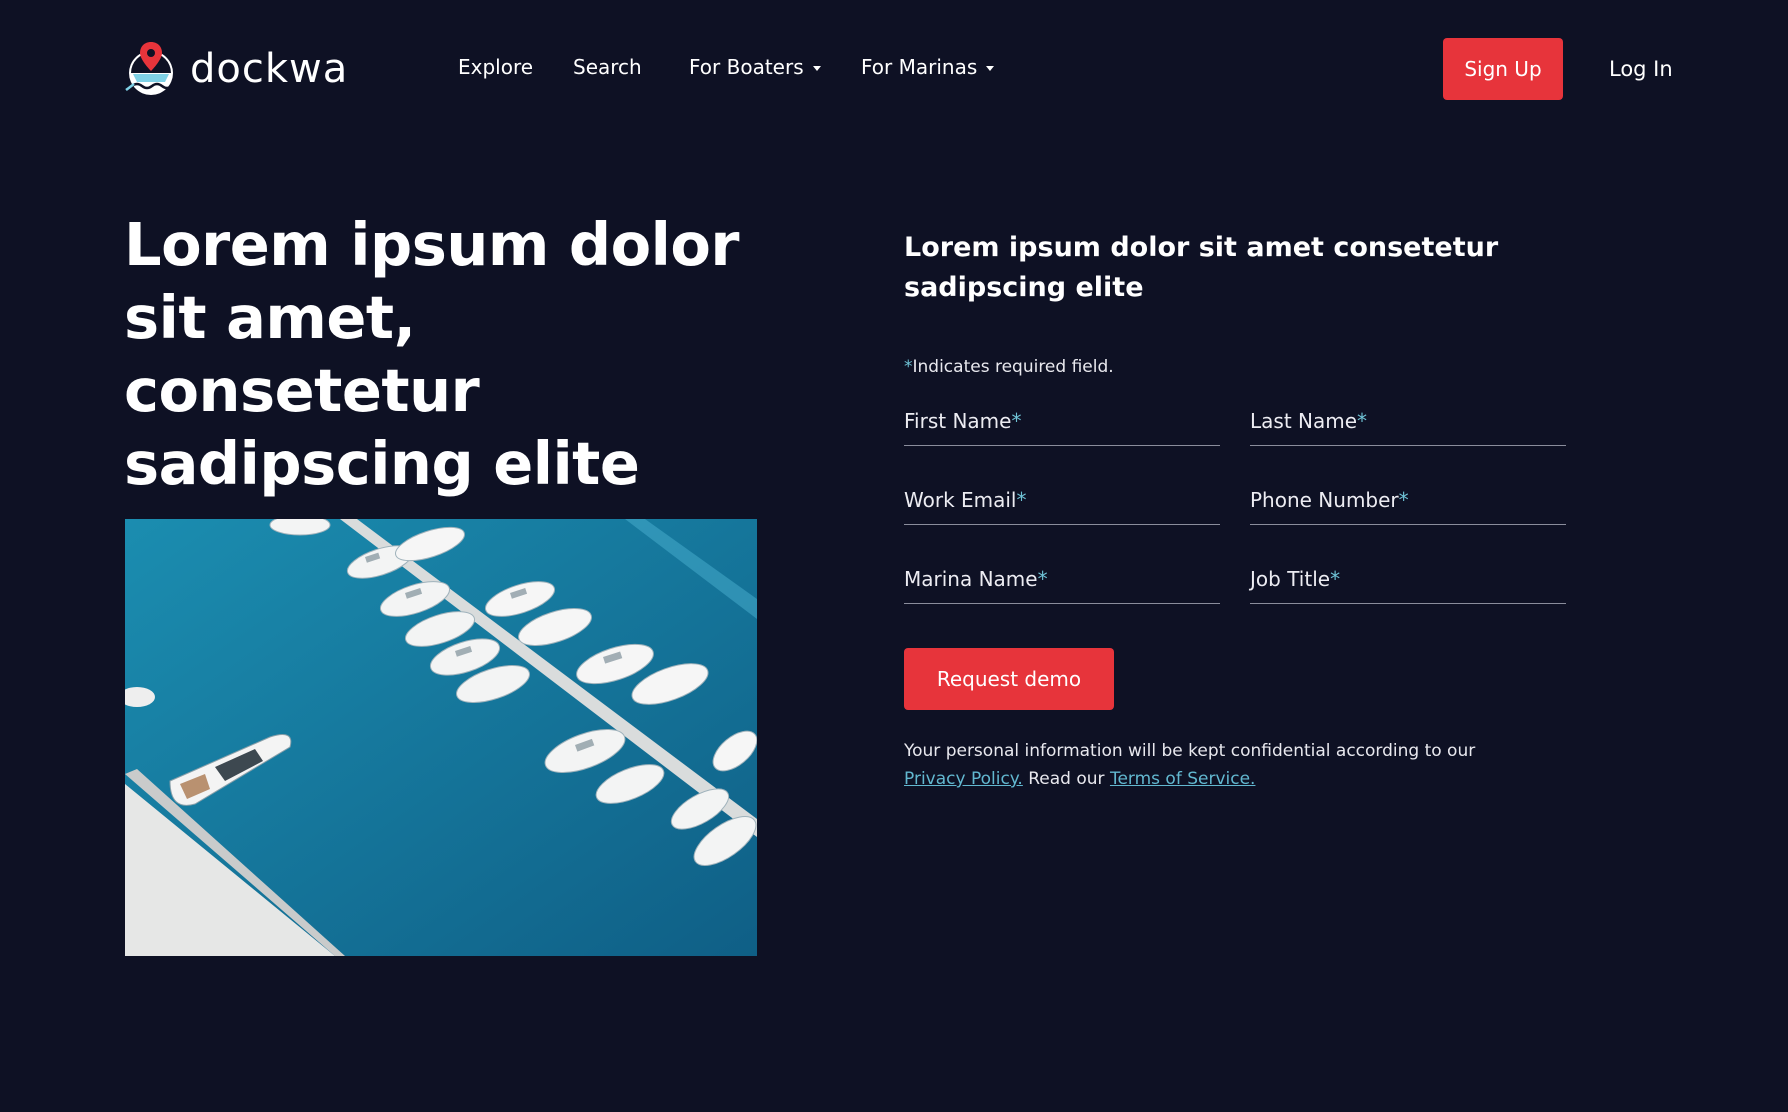 The image size is (1788, 1112). I want to click on request-demo-button: Request demo, so click(1009, 679).